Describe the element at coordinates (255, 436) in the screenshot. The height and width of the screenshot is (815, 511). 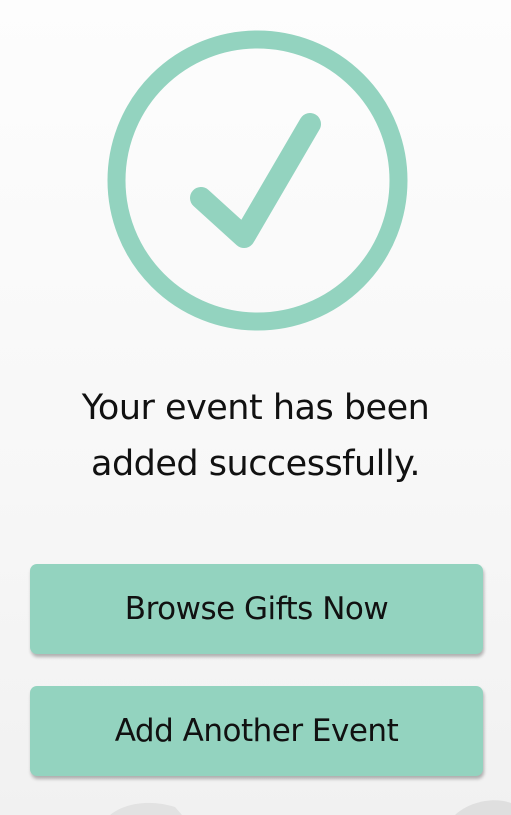
I see `success-message: Your event has been added successfully.` at that location.